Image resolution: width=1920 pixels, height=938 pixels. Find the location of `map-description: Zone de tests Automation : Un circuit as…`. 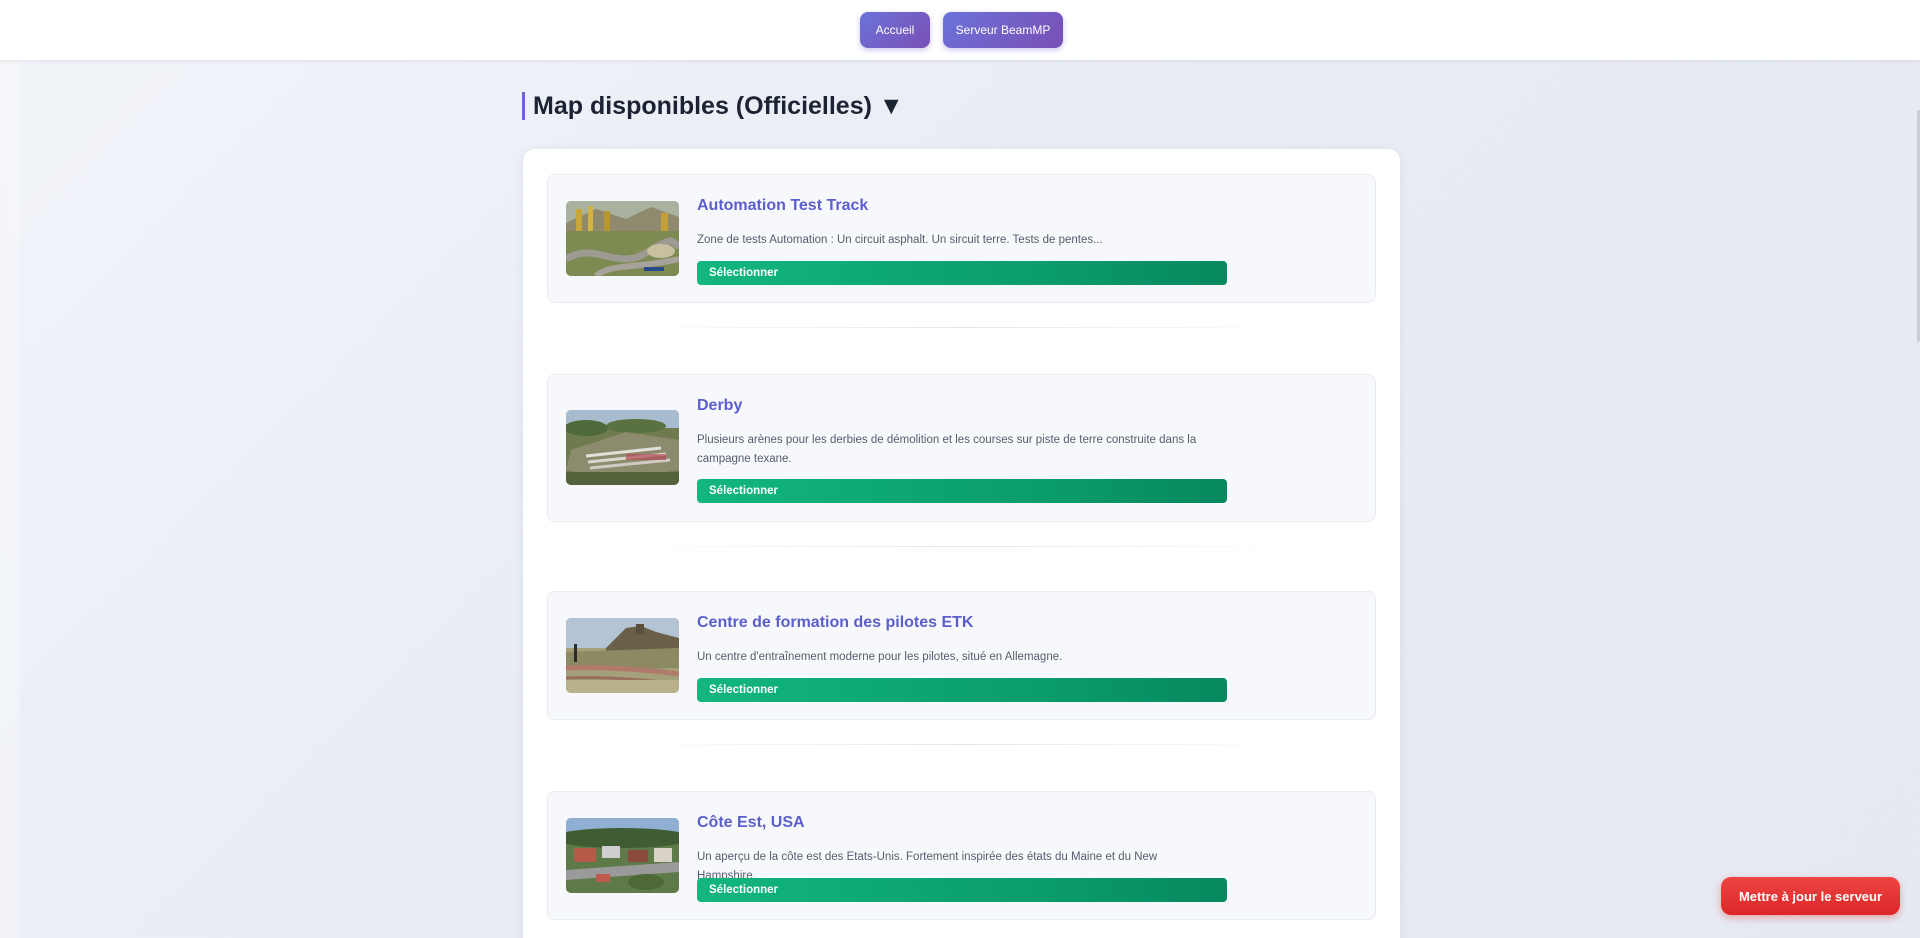

map-description: Zone de tests Automation : Un circuit as… is located at coordinates (900, 240).